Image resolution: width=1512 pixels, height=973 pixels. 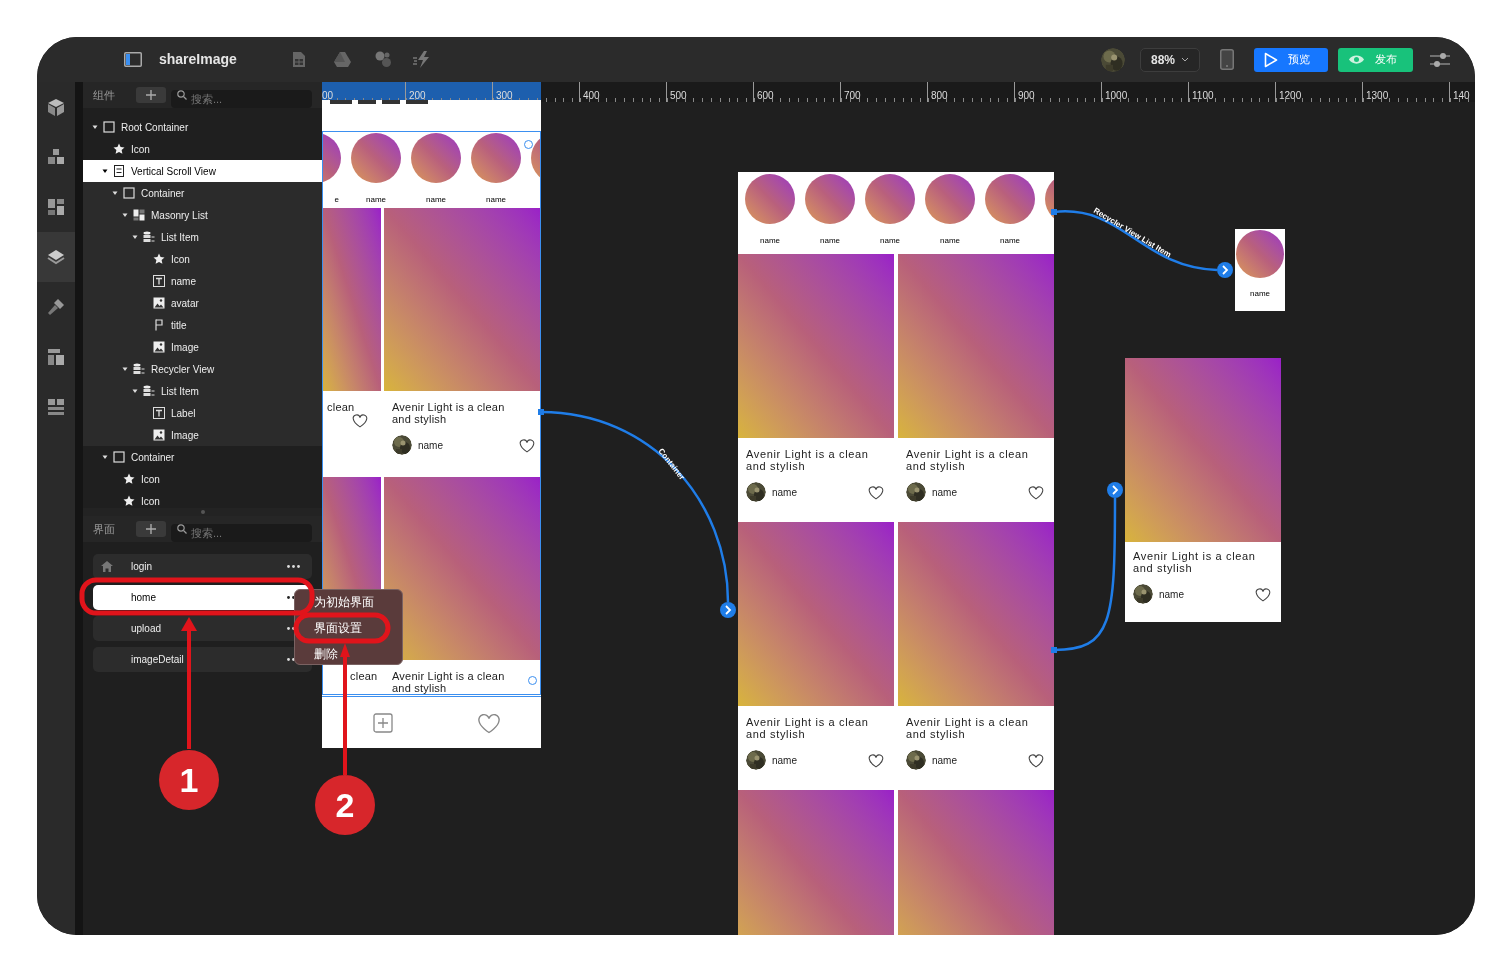 I want to click on ruler-label: 200, so click(x=417, y=95).